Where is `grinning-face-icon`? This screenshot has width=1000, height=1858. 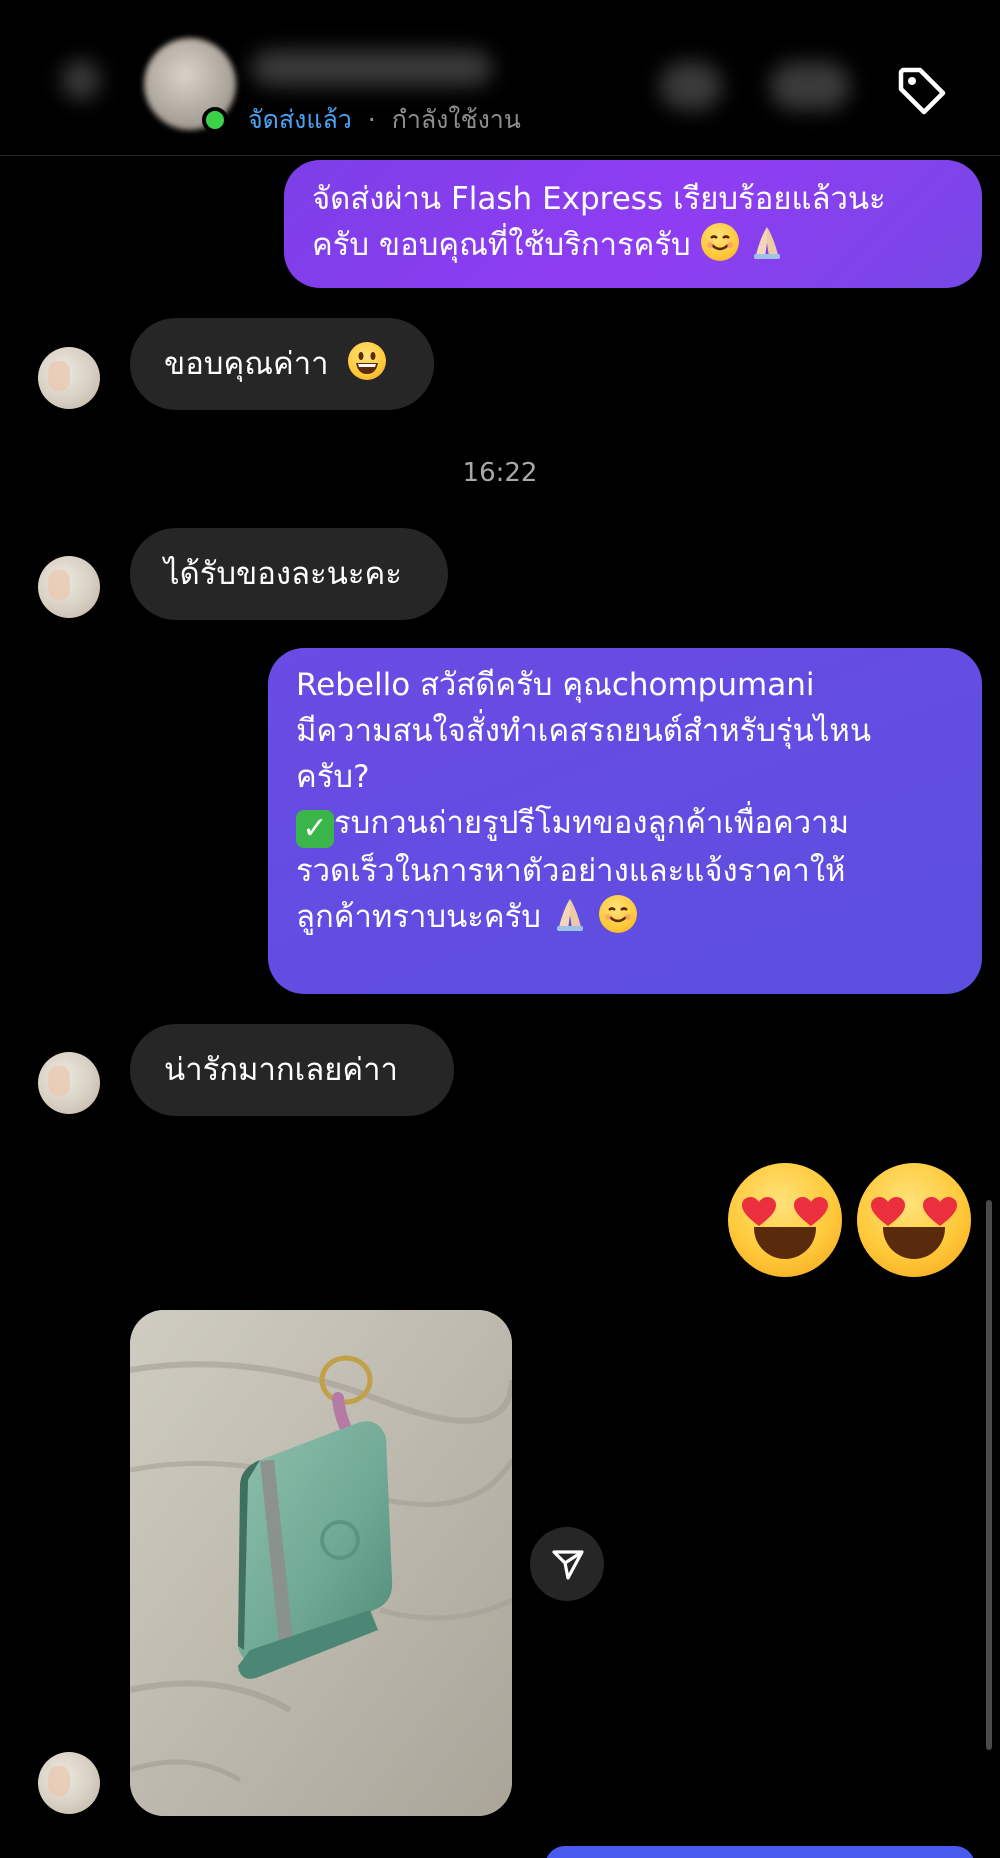 grinning-face-icon is located at coordinates (367, 361).